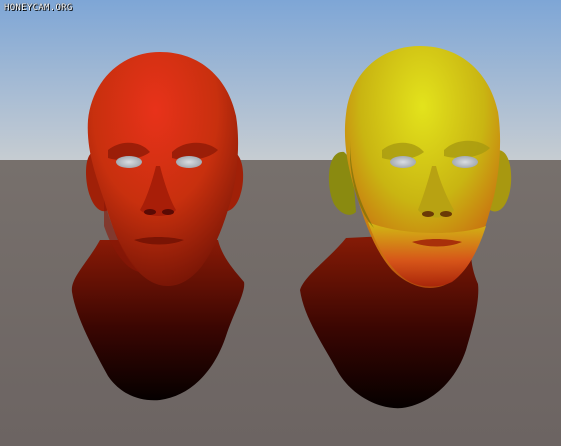  What do you see at coordinates (129, 162) in the screenshot?
I see `head-red-eye-left` at bounding box center [129, 162].